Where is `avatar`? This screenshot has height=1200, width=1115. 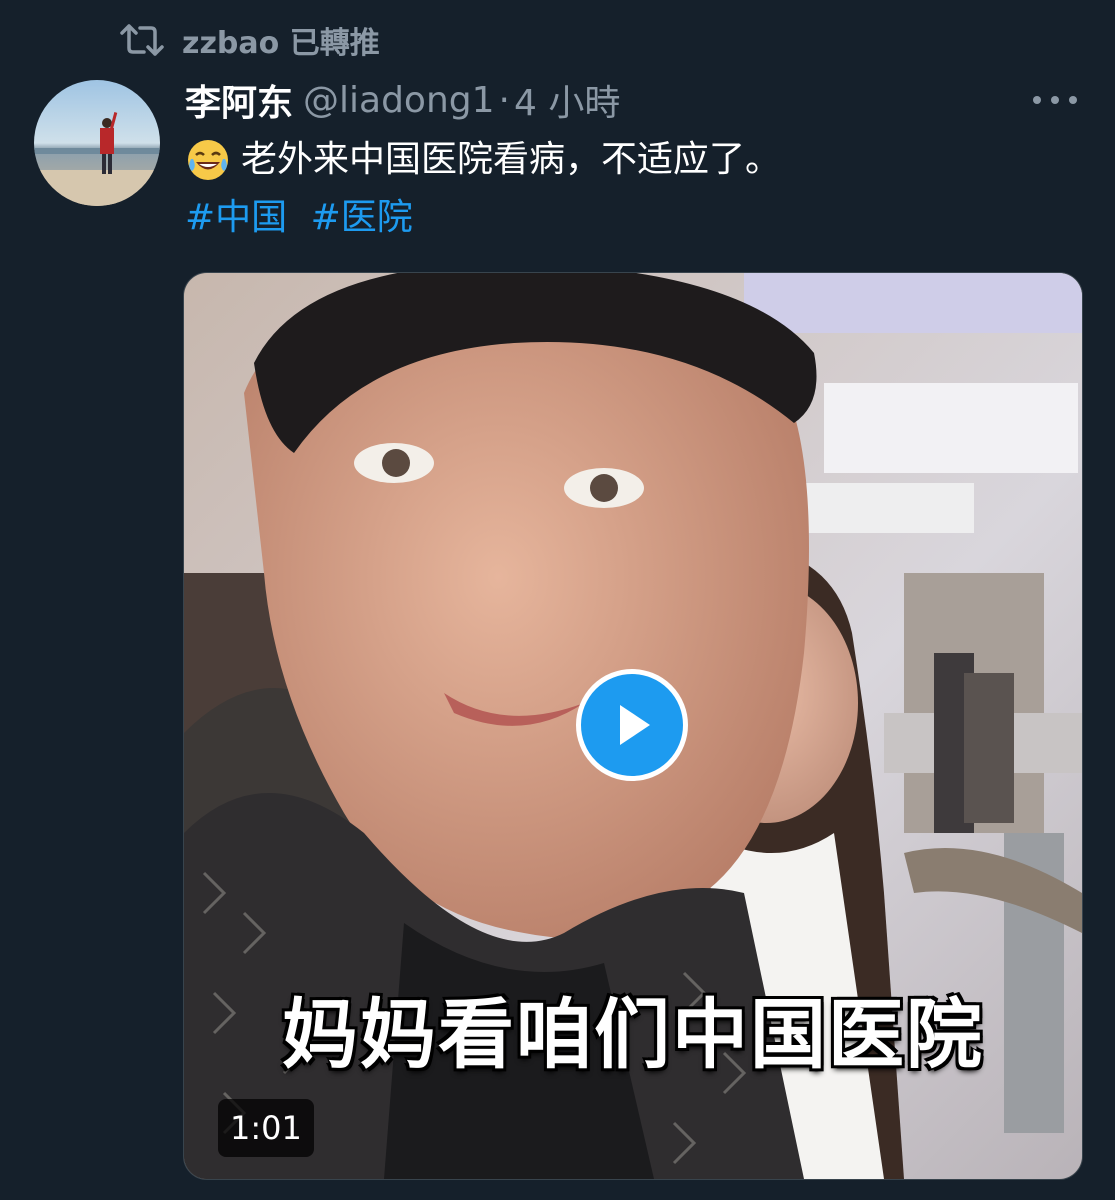
avatar is located at coordinates (97, 143).